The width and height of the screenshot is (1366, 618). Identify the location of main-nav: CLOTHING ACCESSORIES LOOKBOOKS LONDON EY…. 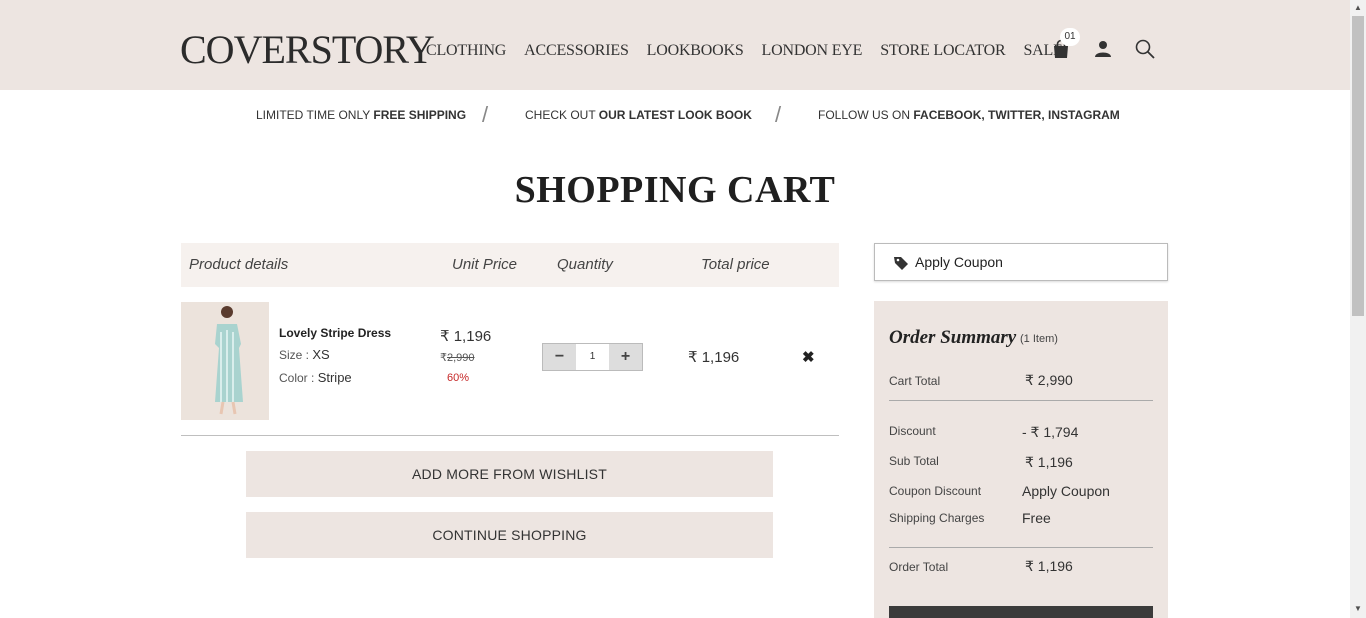
(744, 51).